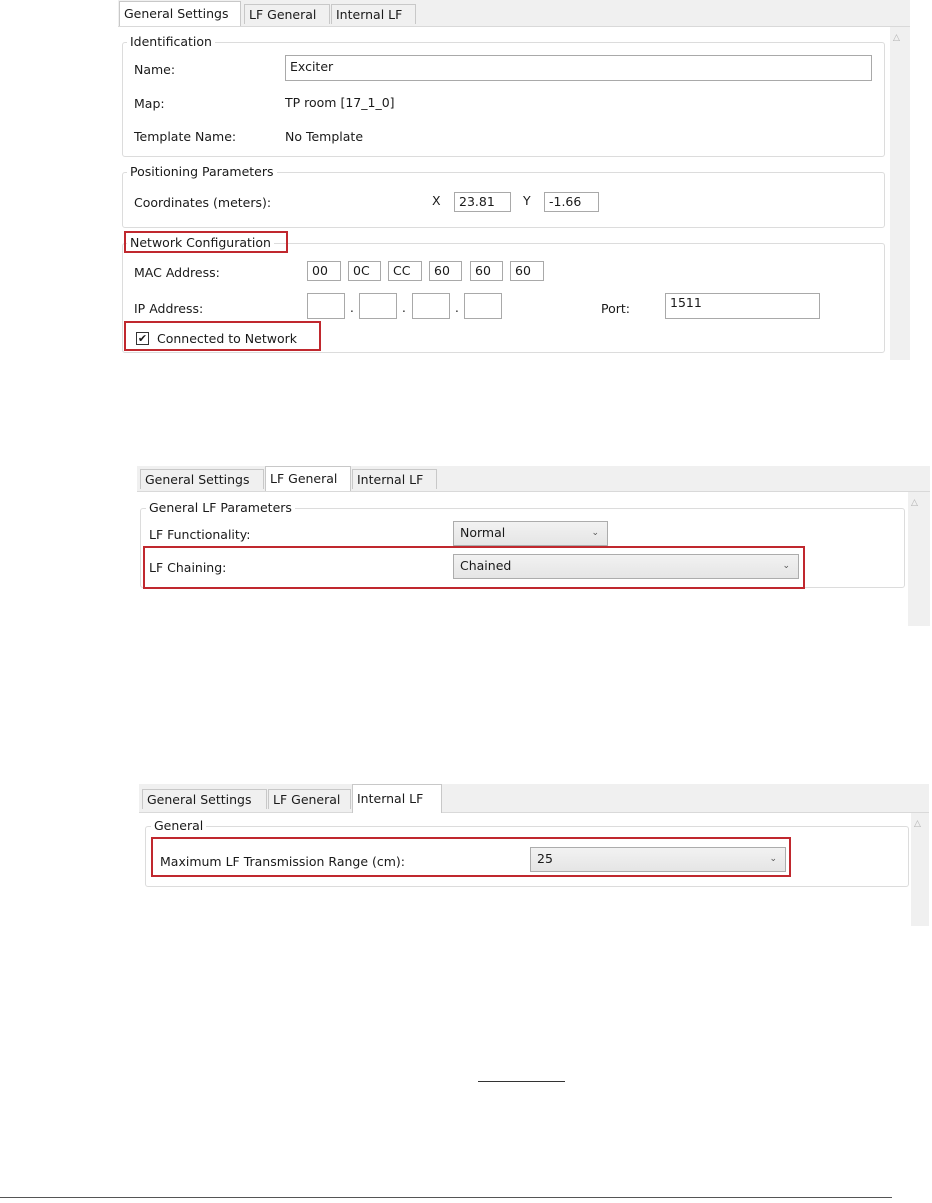  Describe the element at coordinates (436, 200) in the screenshot. I see `x-label: X` at that location.